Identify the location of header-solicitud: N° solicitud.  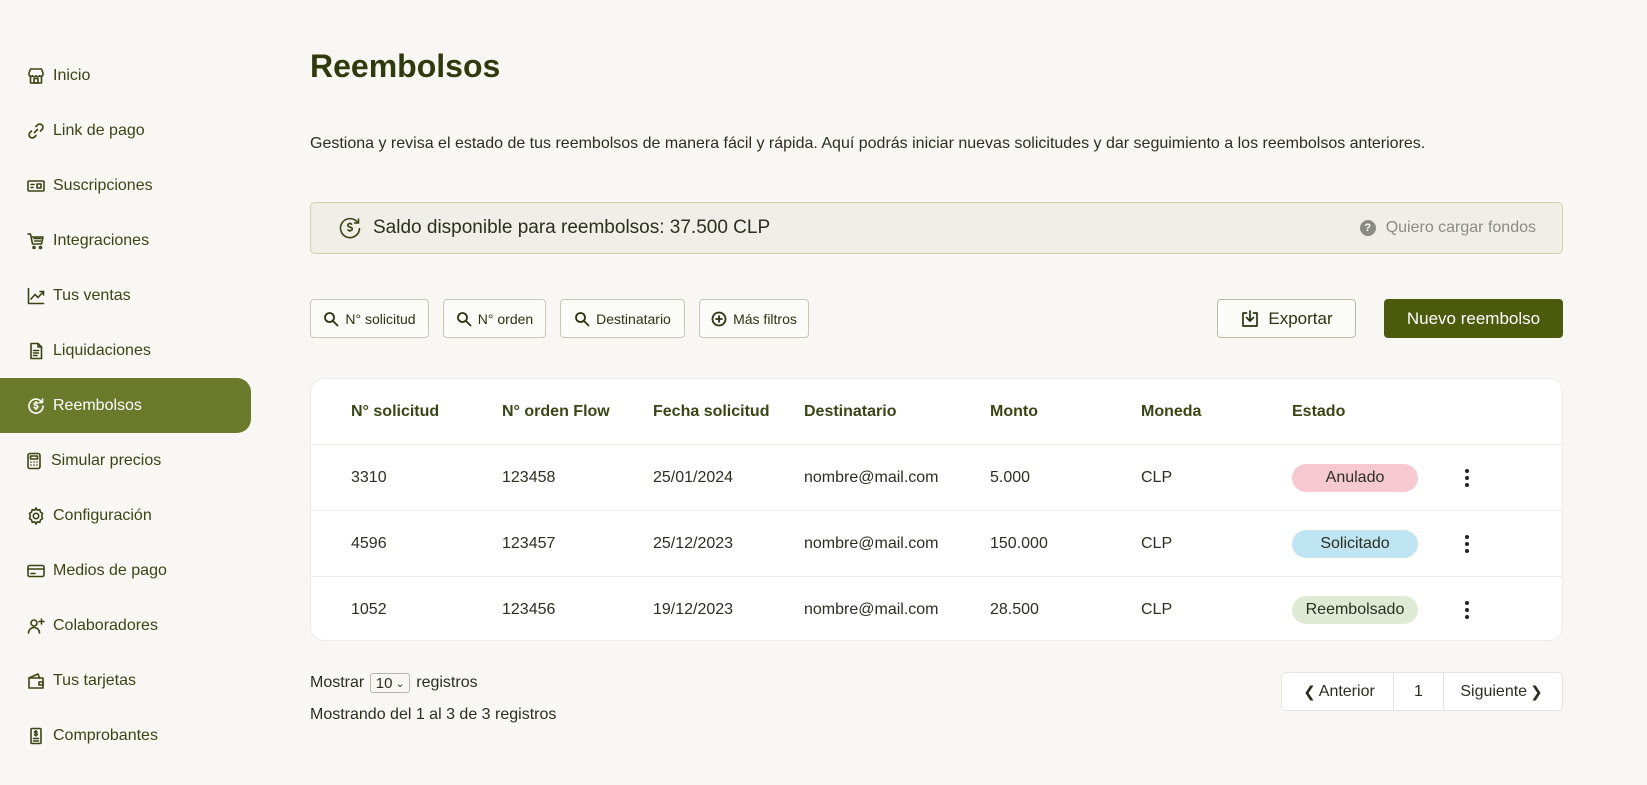
(395, 412).